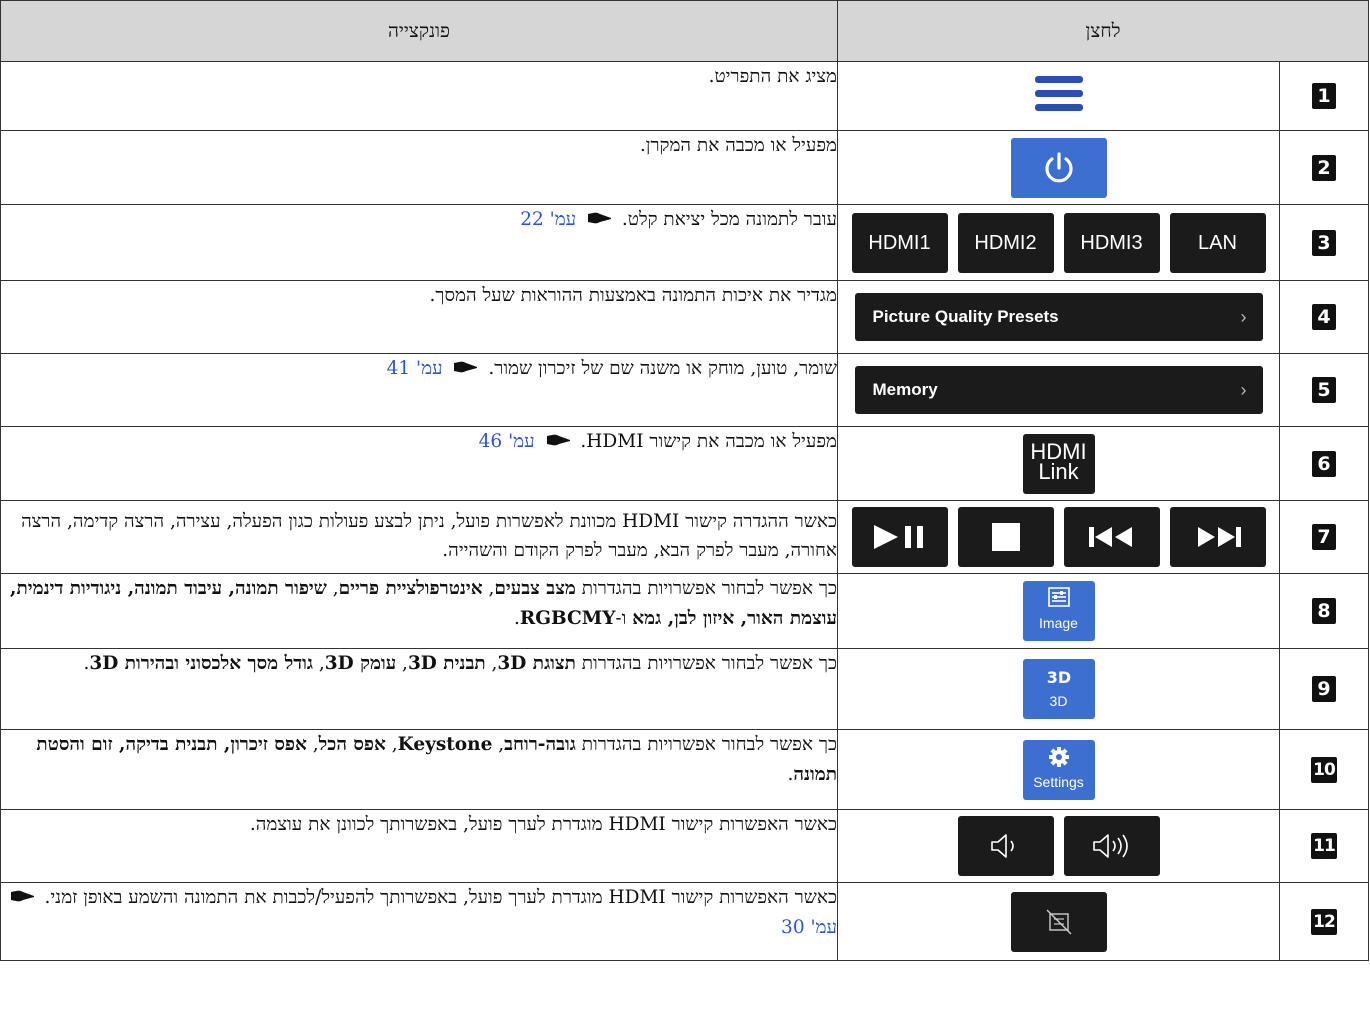 The image size is (1370, 1010). I want to click on page-reference-link: עמ' 41, so click(415, 368).